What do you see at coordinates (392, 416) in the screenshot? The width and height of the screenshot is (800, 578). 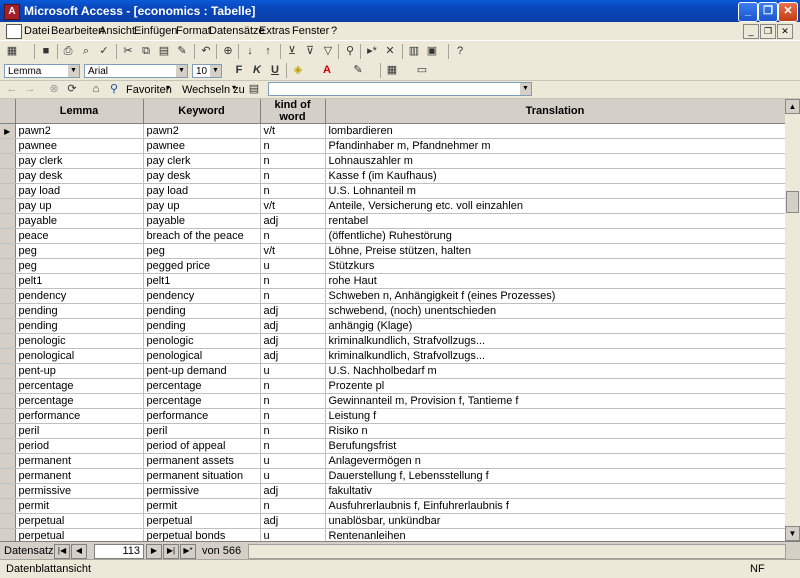 I see `table-row: performance performance n Leistung f` at bounding box center [392, 416].